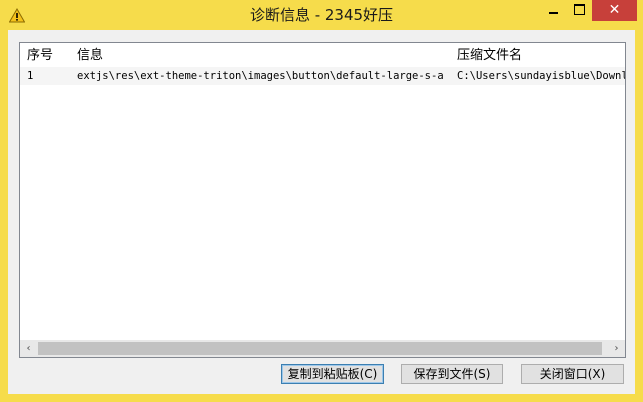 This screenshot has height=402, width=643. What do you see at coordinates (28, 348) in the screenshot?
I see `scroll-left-arrow-icon: ‹` at bounding box center [28, 348].